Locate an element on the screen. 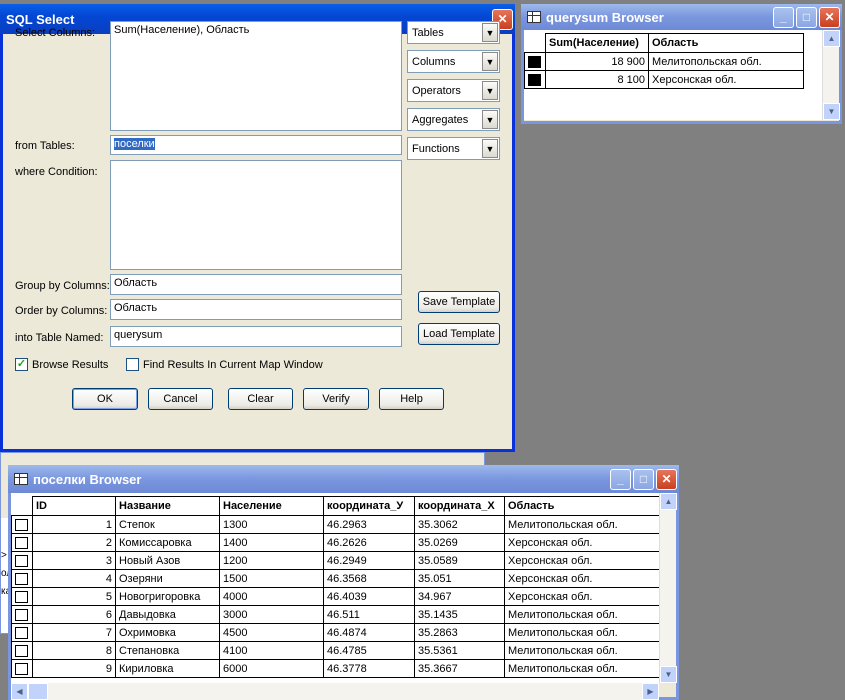 The width and height of the screenshot is (845, 700). table-cell: 1200 is located at coordinates (271, 560).